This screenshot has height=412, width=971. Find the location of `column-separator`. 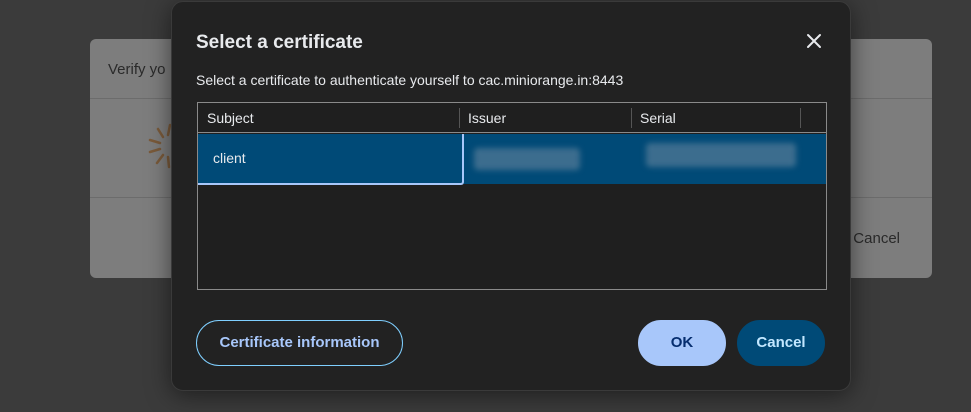

column-separator is located at coordinates (800, 118).